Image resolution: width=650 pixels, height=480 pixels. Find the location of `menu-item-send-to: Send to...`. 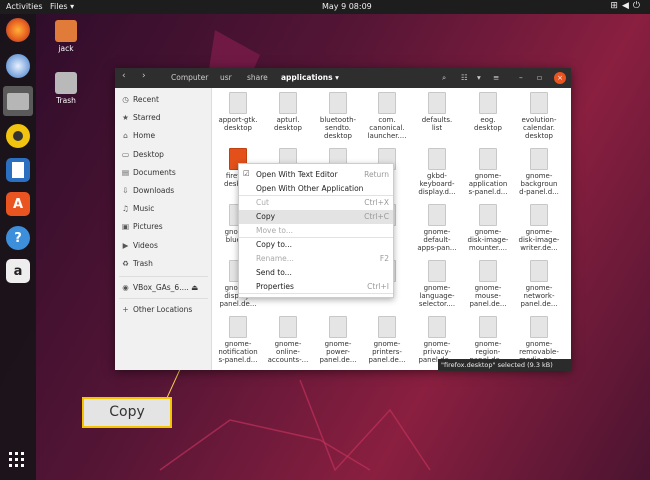

menu-item-send-to: Send to... is located at coordinates (316, 273).